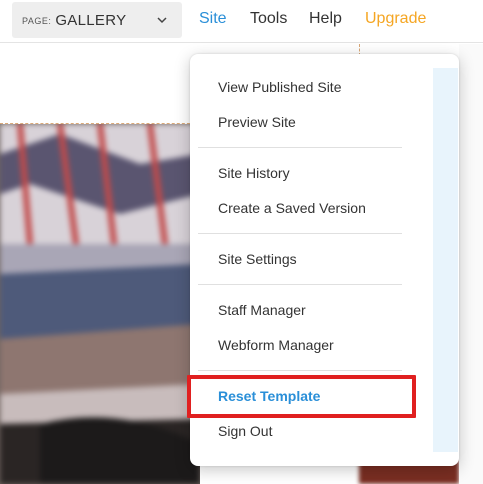 The image size is (483, 484). I want to click on page-edge, so click(471, 264).